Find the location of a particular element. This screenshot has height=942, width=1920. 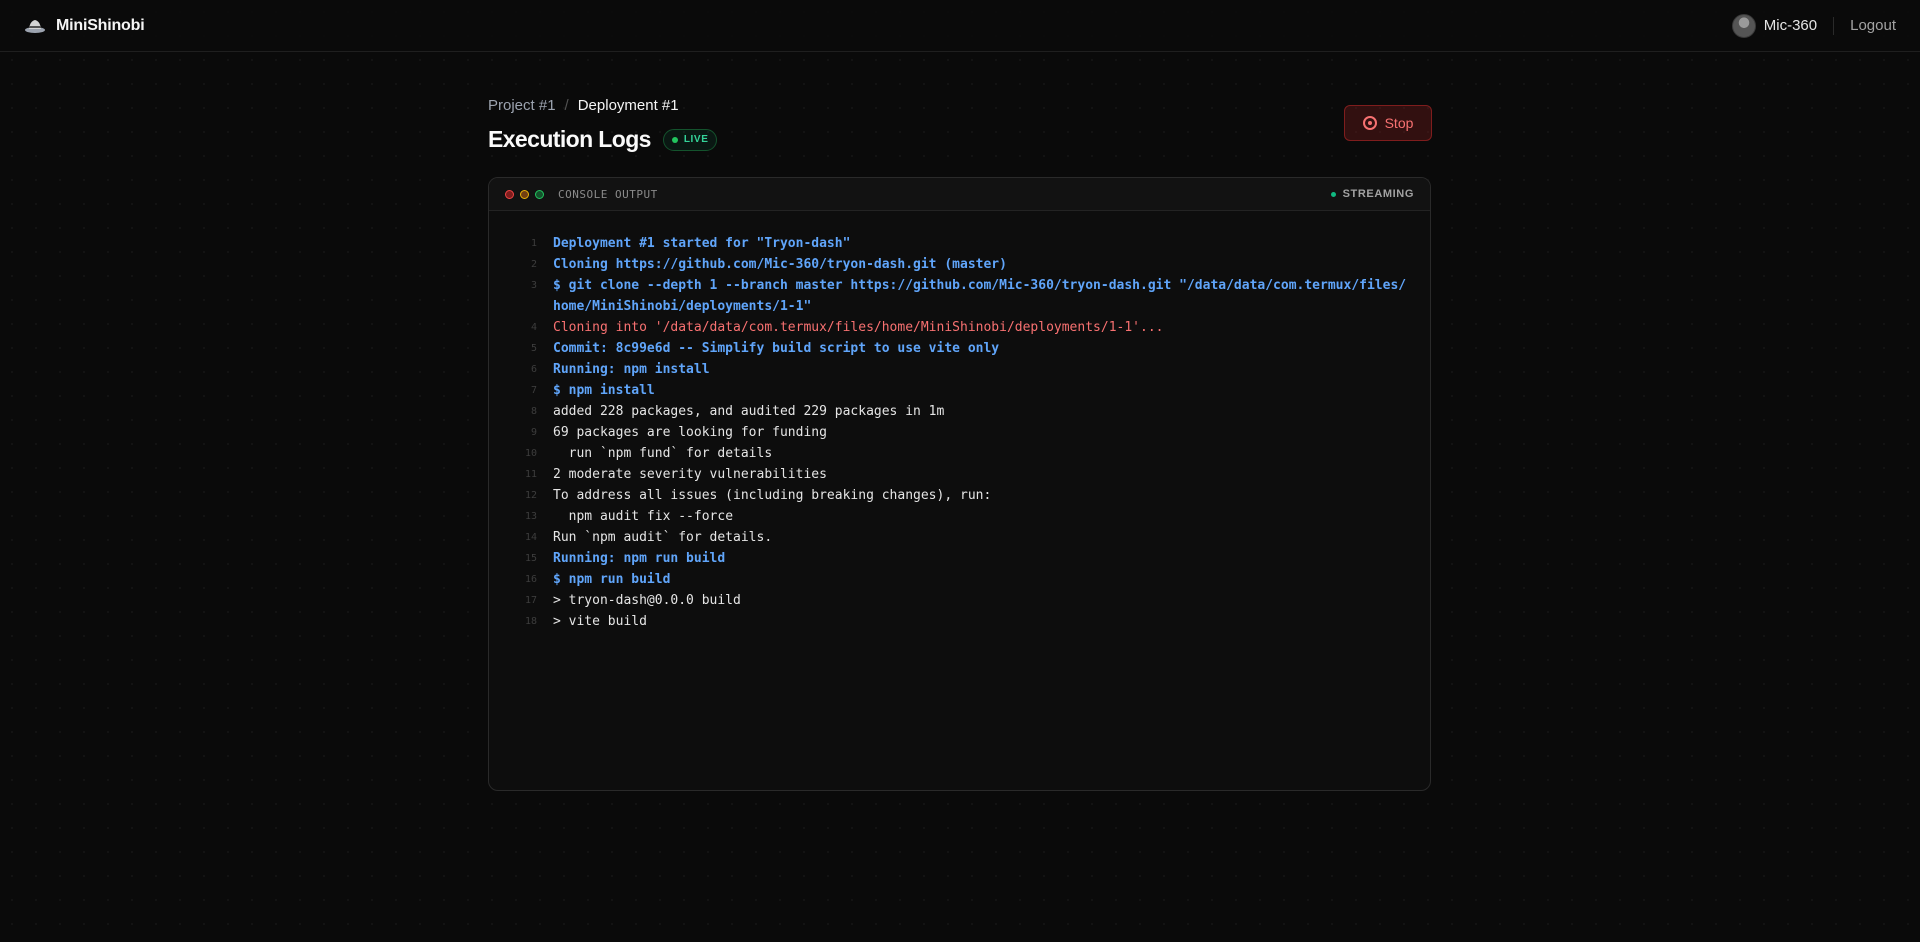

streaming-label: STREAMING is located at coordinates (1378, 194).